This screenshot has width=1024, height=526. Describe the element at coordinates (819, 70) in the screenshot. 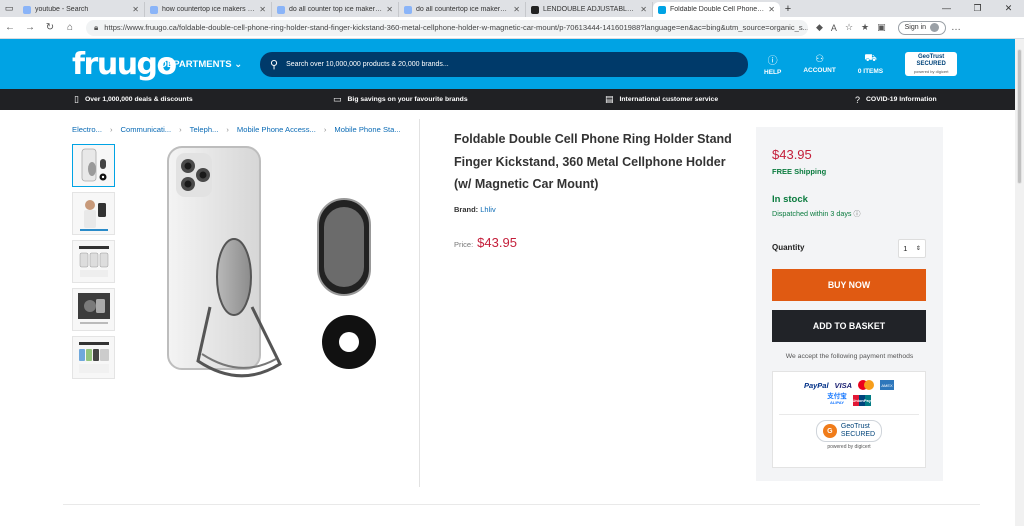

I see `account-label: ACCOUNT` at that location.